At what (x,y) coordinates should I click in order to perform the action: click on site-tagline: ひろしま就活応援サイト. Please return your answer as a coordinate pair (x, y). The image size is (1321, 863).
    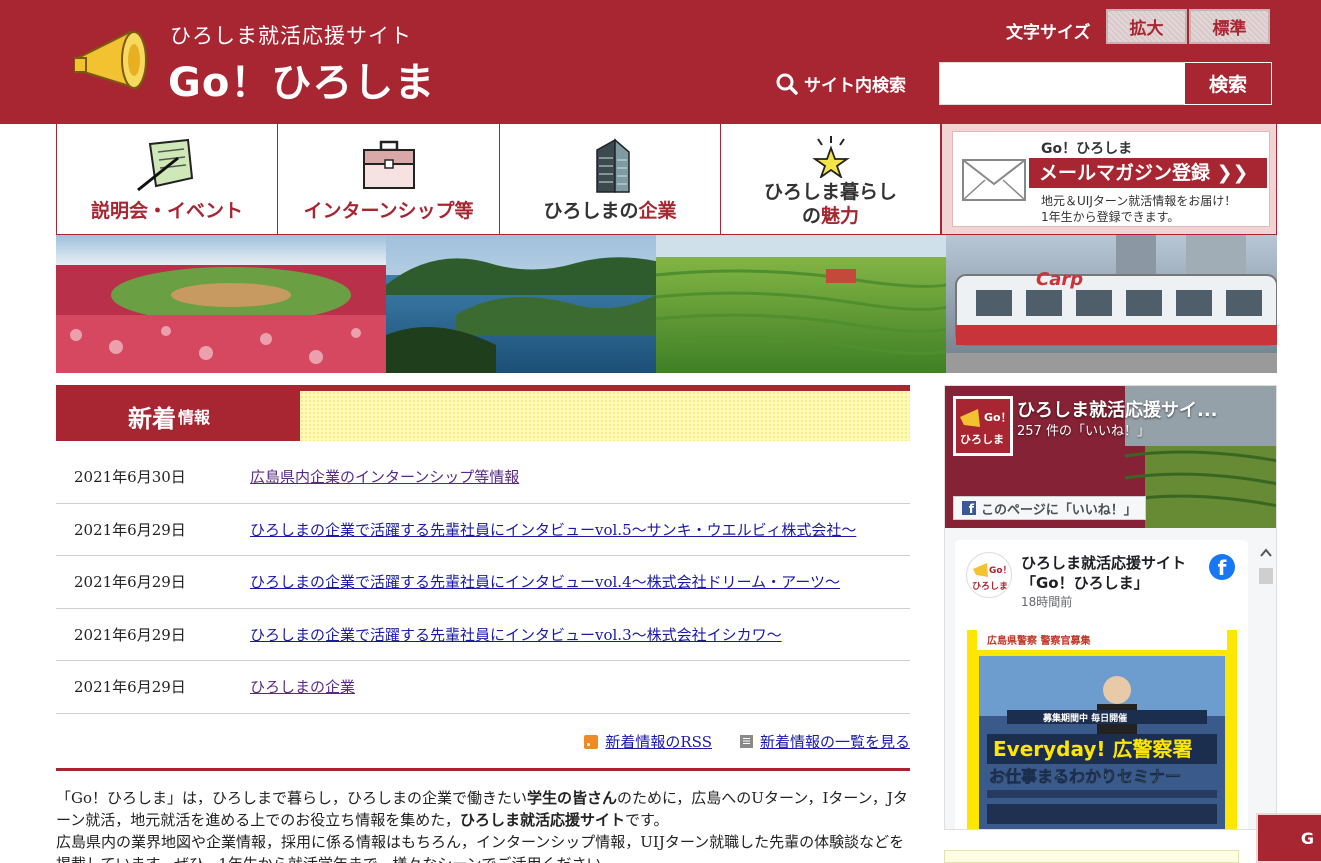
    Looking at the image, I should click on (291, 36).